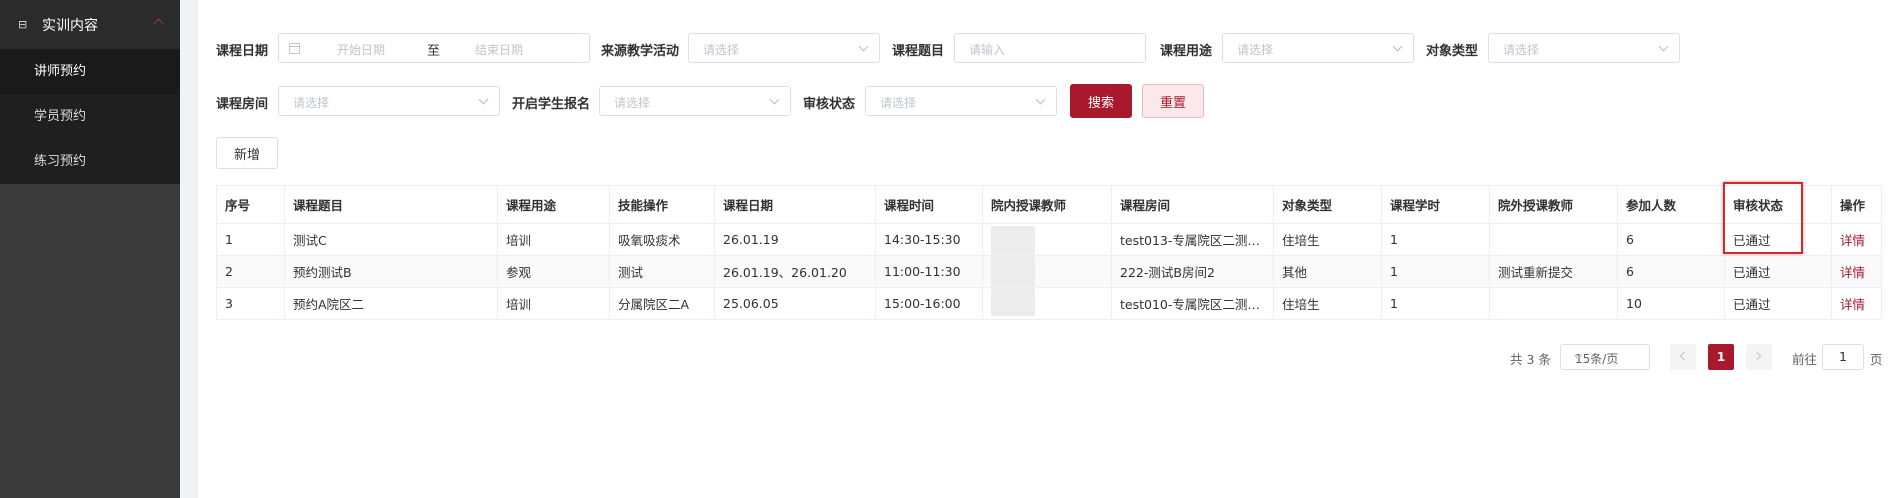 This screenshot has width=1898, height=498. I want to click on end-date-placeholder: 结束日期, so click(499, 50).